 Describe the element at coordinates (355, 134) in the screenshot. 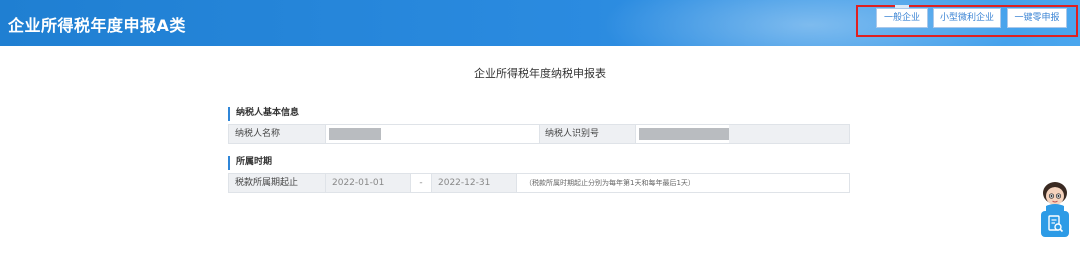

I see `taxpayer-name-value-redacted` at that location.